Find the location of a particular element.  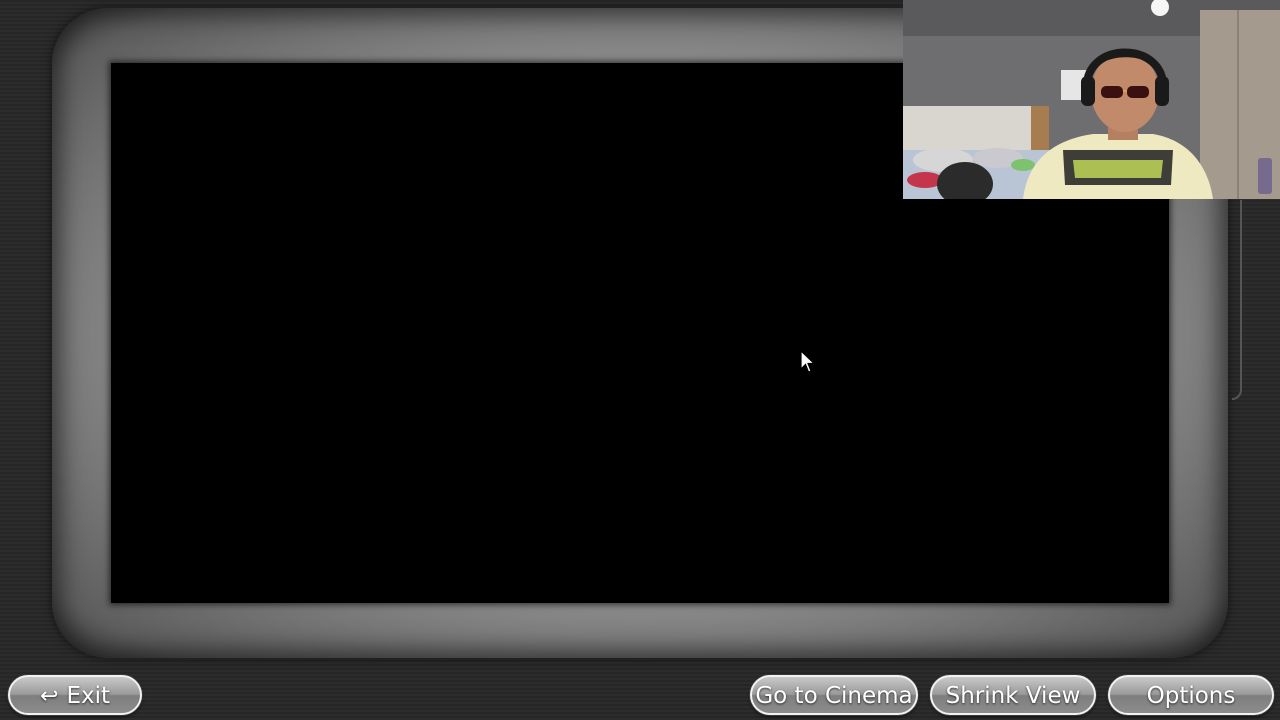

shrink-view-button: Shrink View is located at coordinates (1013, 695).